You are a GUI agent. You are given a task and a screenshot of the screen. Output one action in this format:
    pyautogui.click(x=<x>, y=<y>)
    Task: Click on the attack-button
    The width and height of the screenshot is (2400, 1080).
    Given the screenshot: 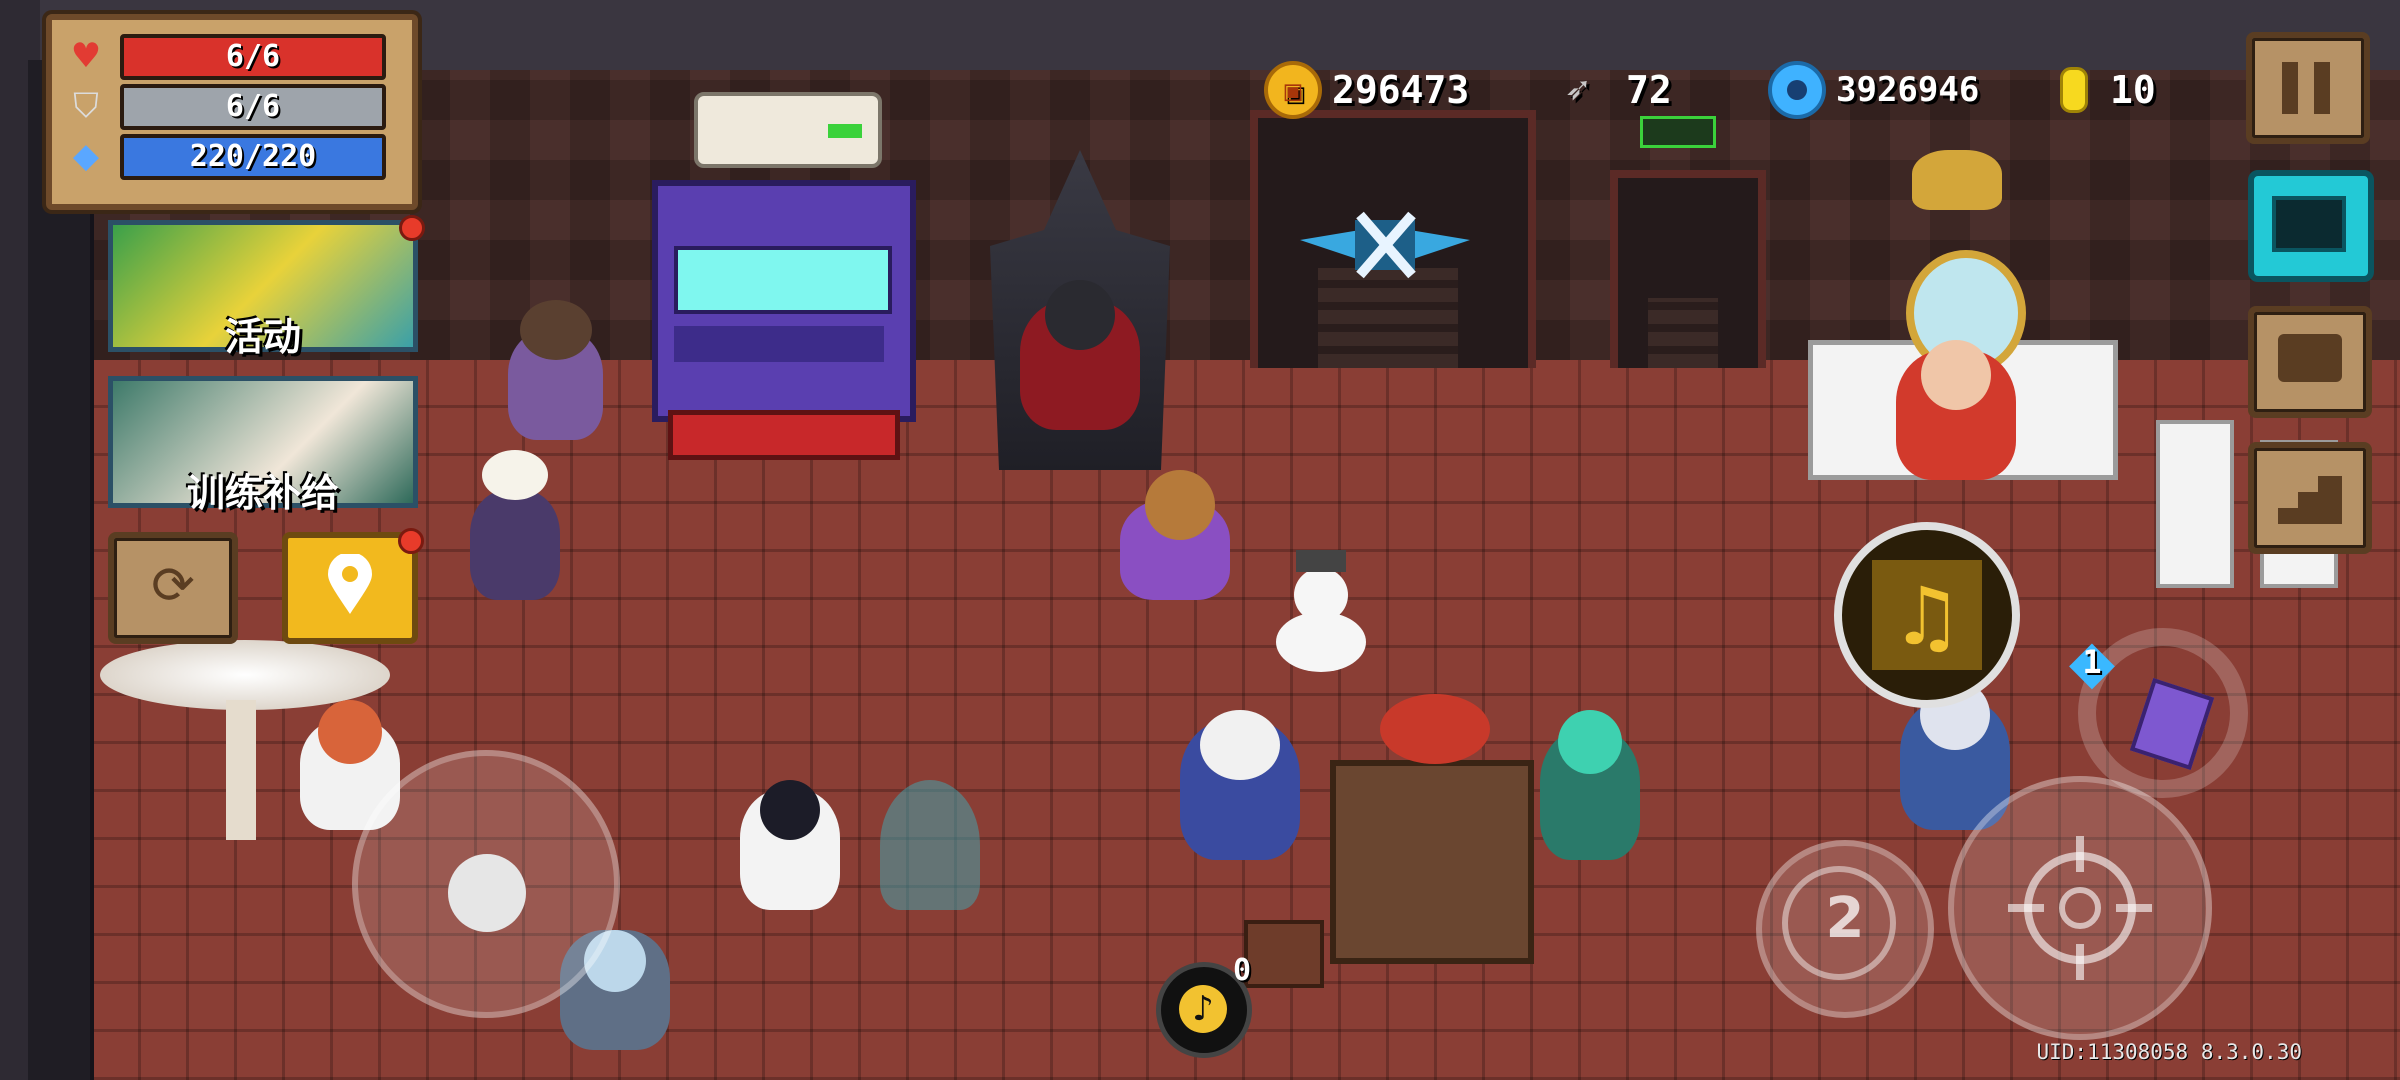 What is the action you would take?
    pyautogui.click(x=2080, y=908)
    